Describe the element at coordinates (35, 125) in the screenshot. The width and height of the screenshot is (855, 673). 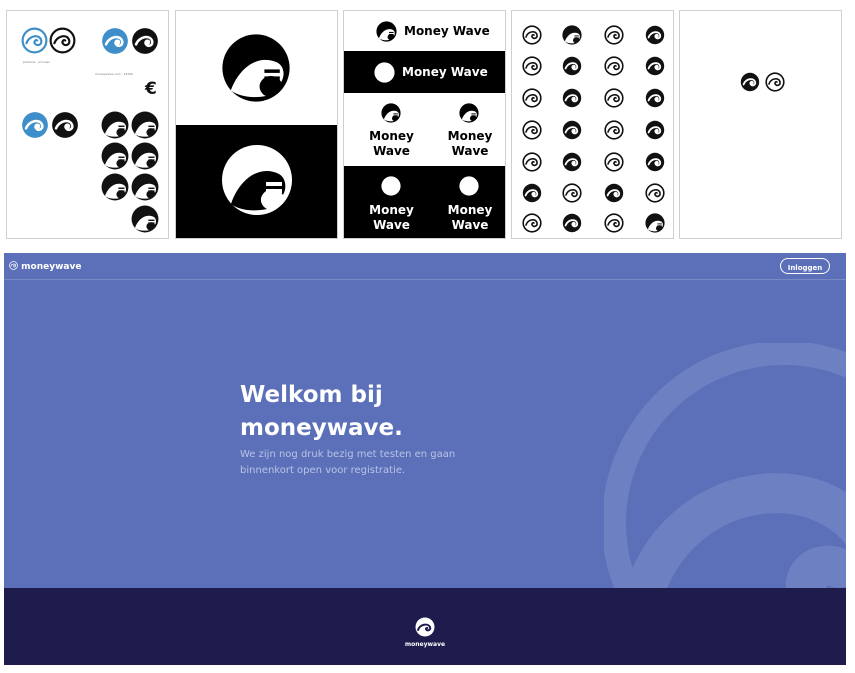
I see `blue-swirl-variant-icon` at that location.